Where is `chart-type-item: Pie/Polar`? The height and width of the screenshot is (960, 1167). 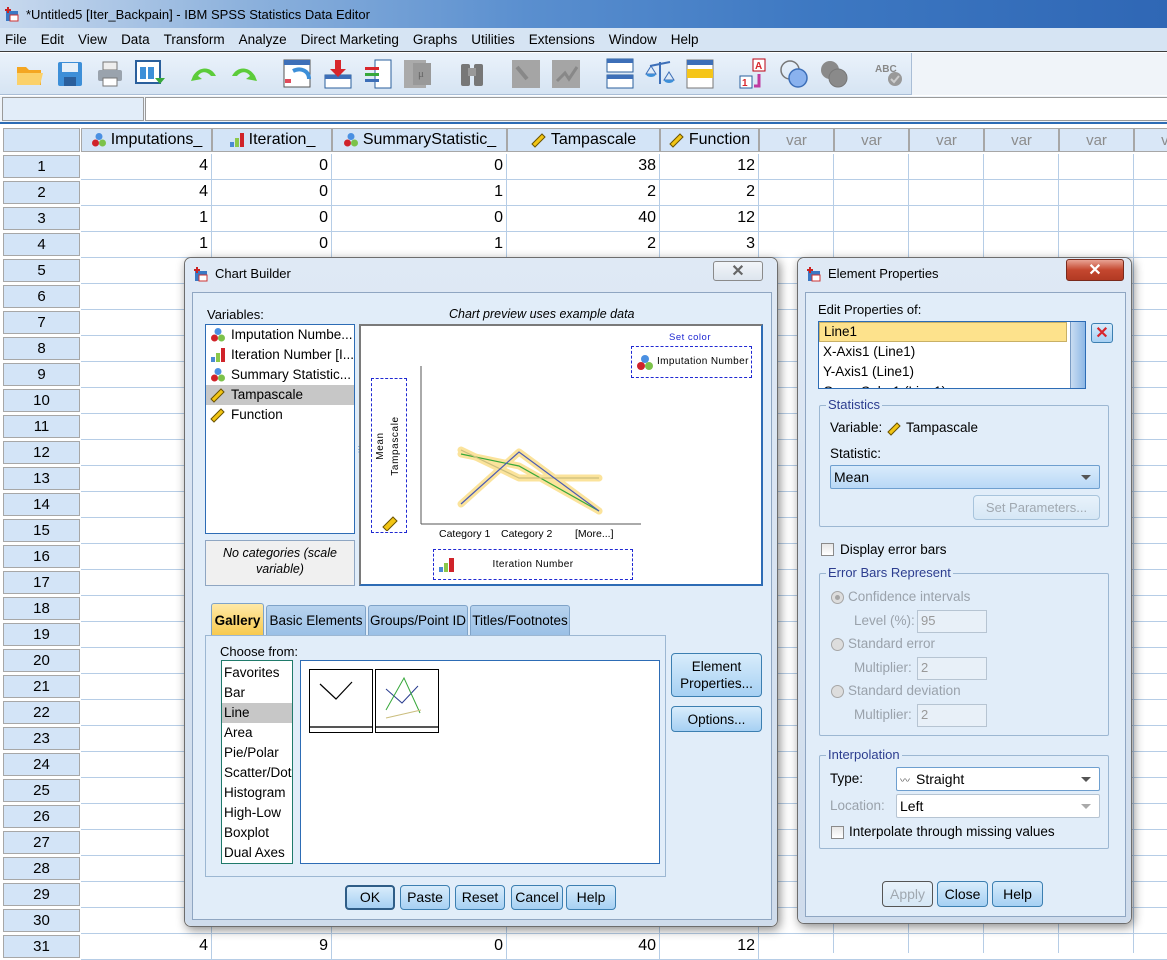
chart-type-item: Pie/Polar is located at coordinates (257, 753).